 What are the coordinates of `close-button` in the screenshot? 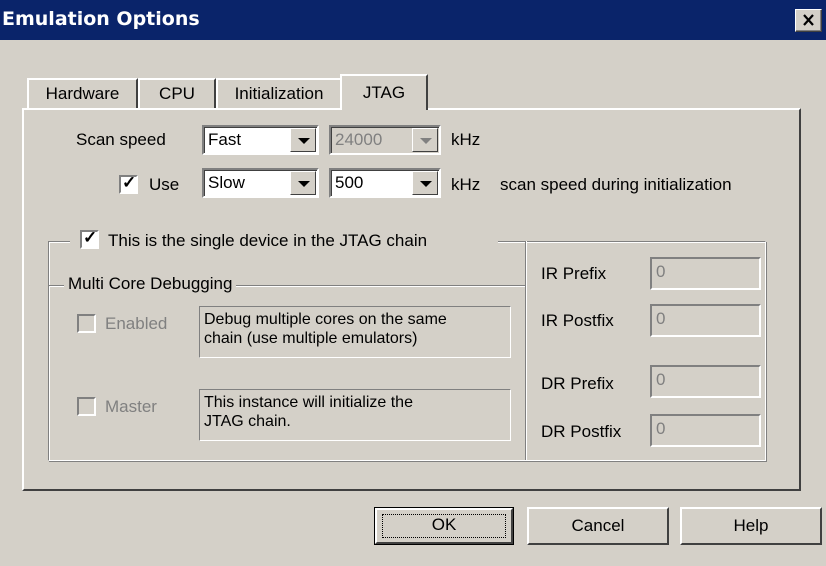 It's located at (808, 20).